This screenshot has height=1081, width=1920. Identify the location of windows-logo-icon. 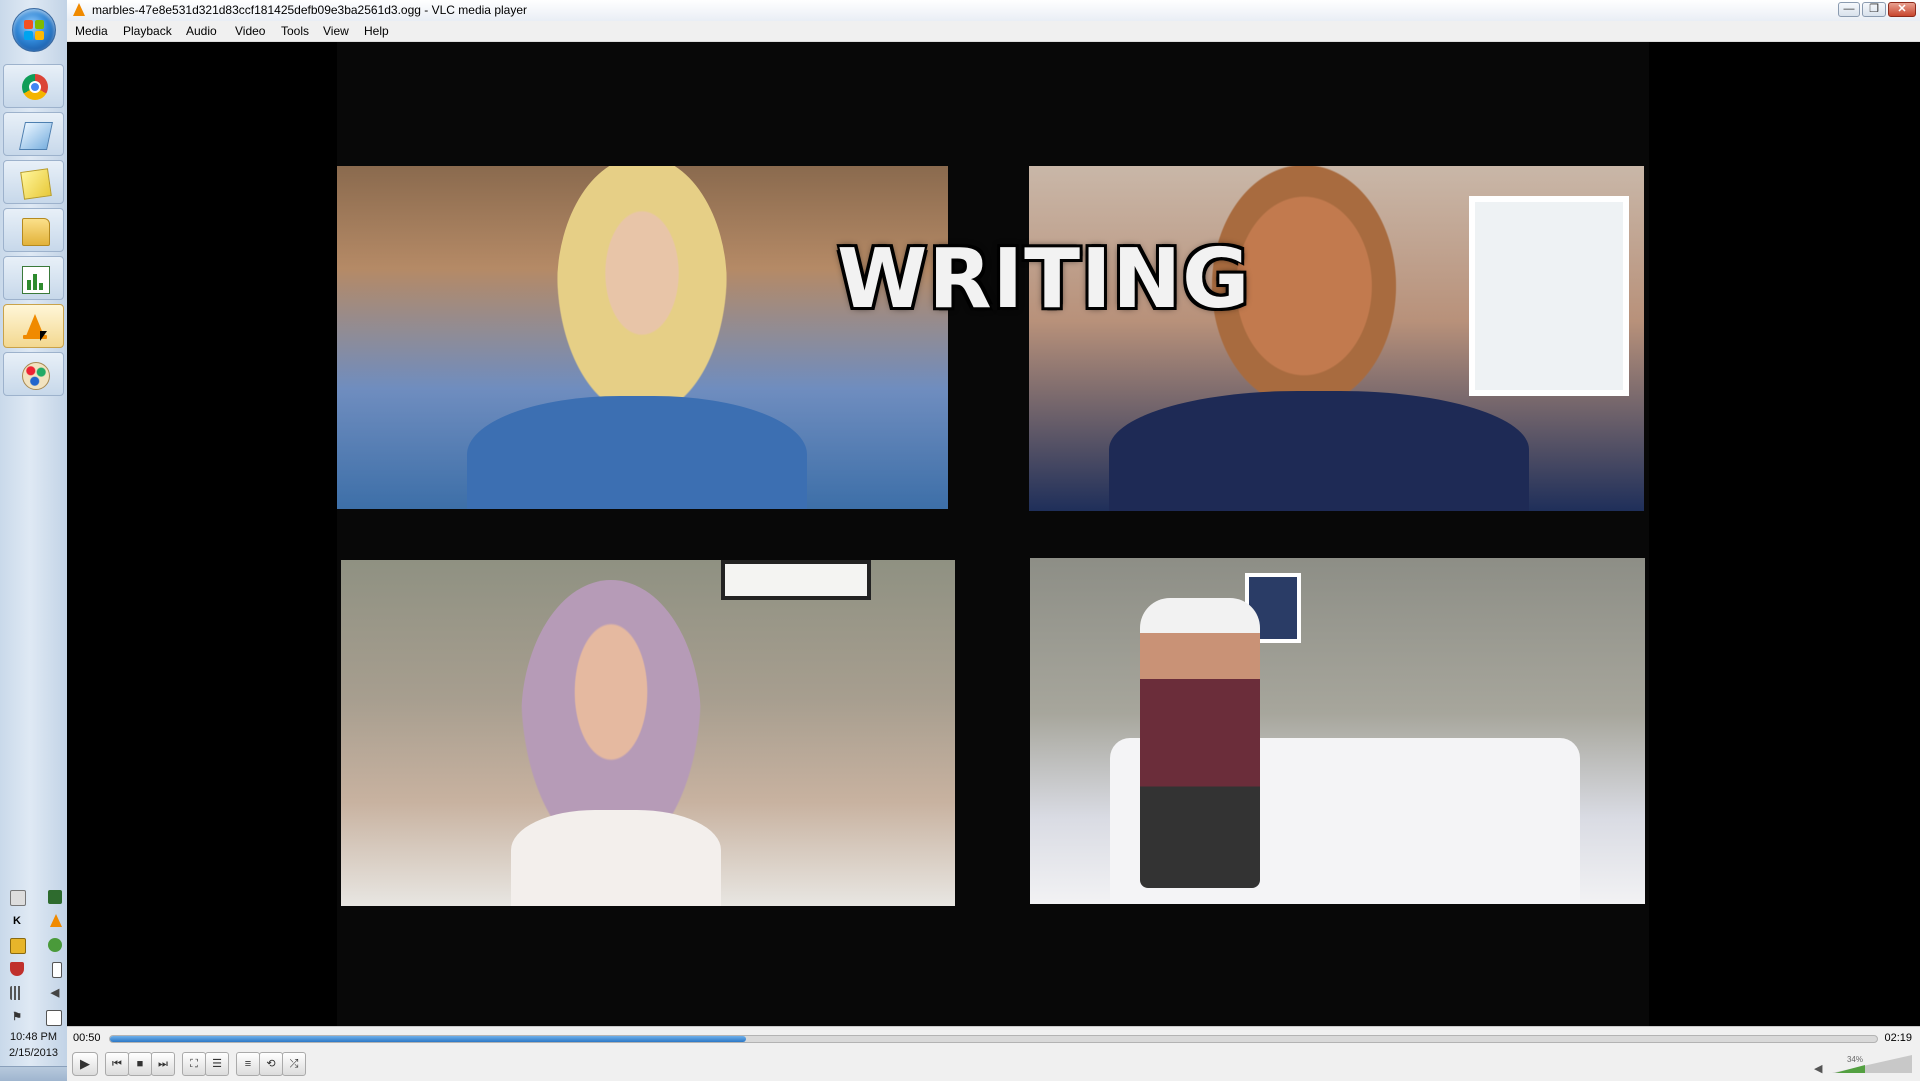
(34, 30).